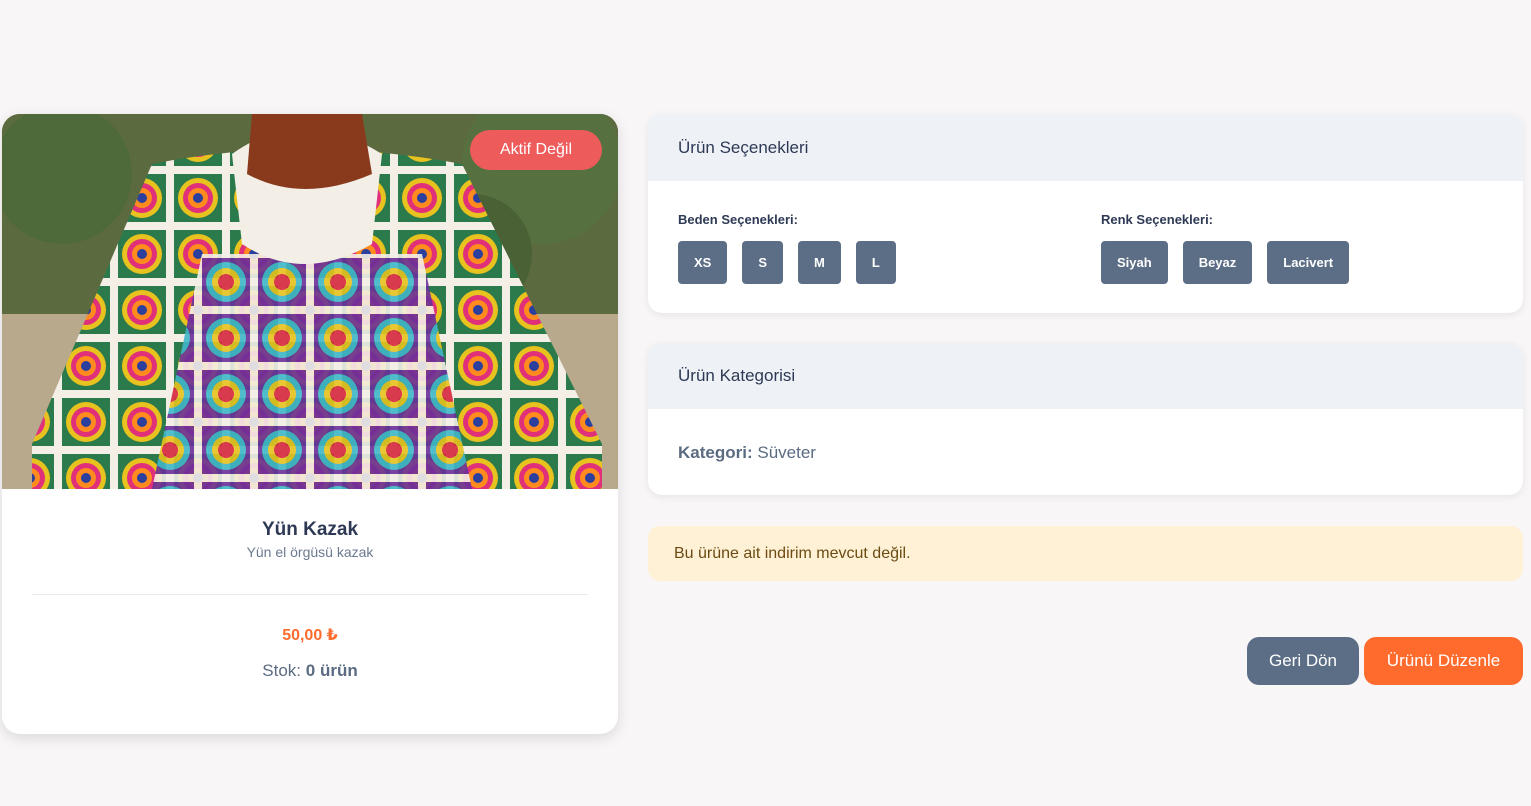 The width and height of the screenshot is (1531, 806). Describe the element at coordinates (703, 262) in the screenshot. I see `size-chip-xs: XS` at that location.